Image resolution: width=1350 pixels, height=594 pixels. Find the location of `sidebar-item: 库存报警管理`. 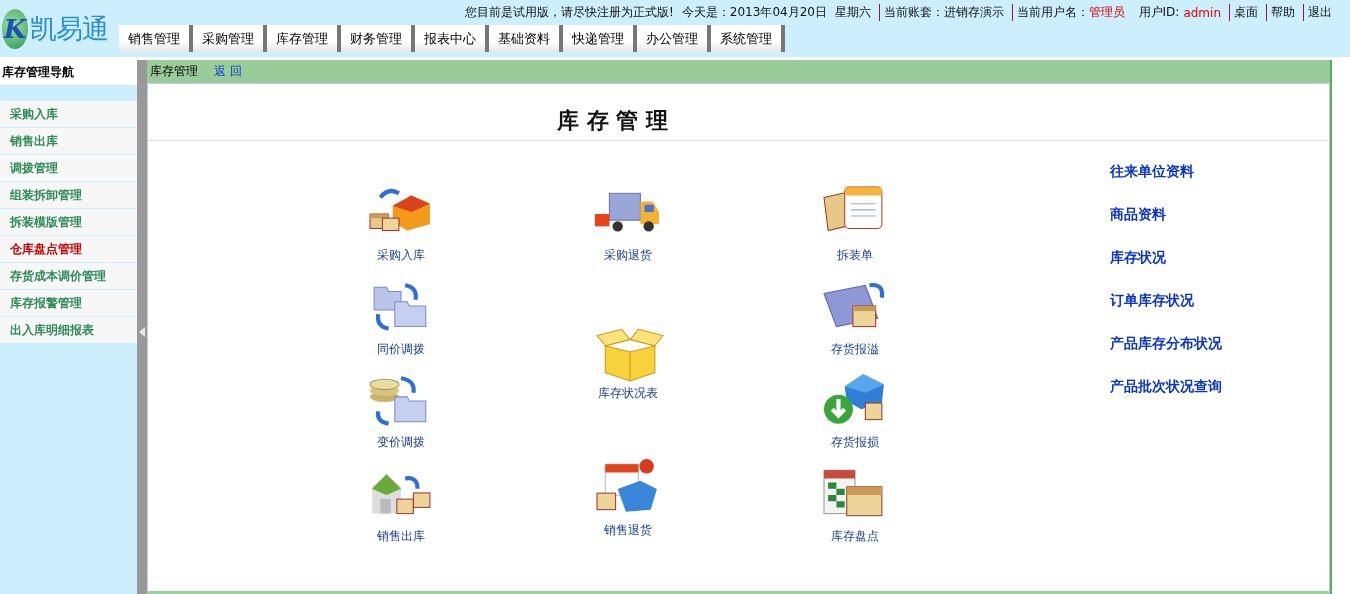

sidebar-item: 库存报警管理 is located at coordinates (68, 303).